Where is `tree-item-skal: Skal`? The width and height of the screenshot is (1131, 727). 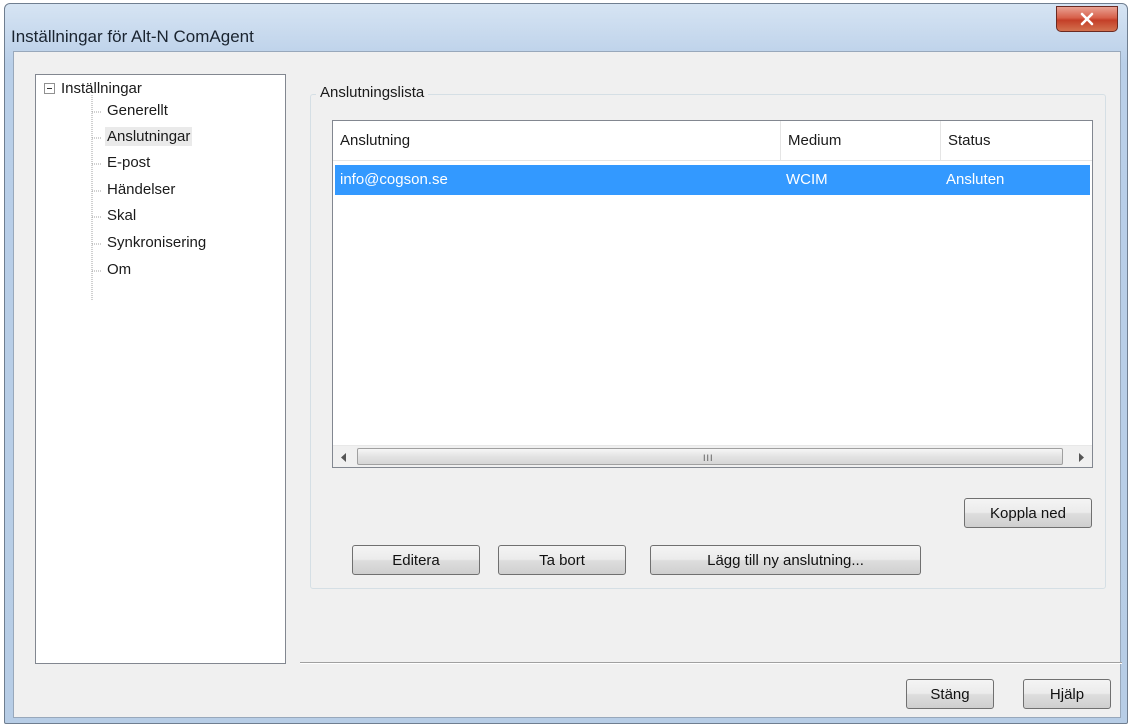 tree-item-skal: Skal is located at coordinates (121, 215).